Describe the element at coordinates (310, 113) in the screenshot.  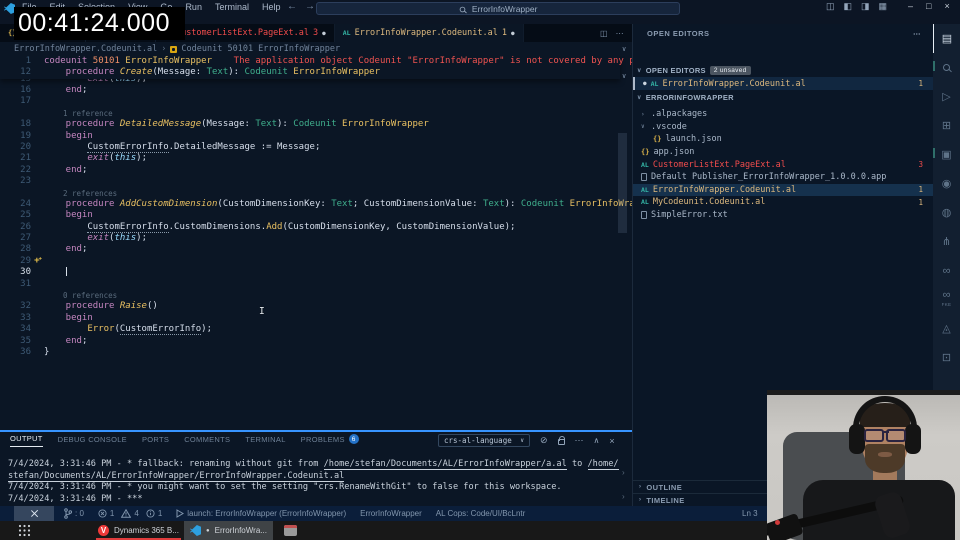
I see `codelens-references: 1 reference` at that location.